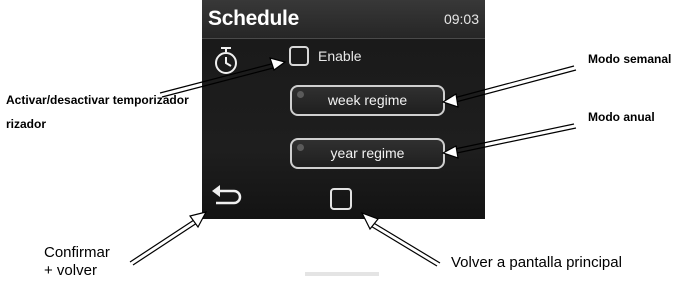 Image resolution: width=694 pixels, height=281 pixels. I want to click on annotation-volver: Volver a pantalla principal, so click(536, 262).